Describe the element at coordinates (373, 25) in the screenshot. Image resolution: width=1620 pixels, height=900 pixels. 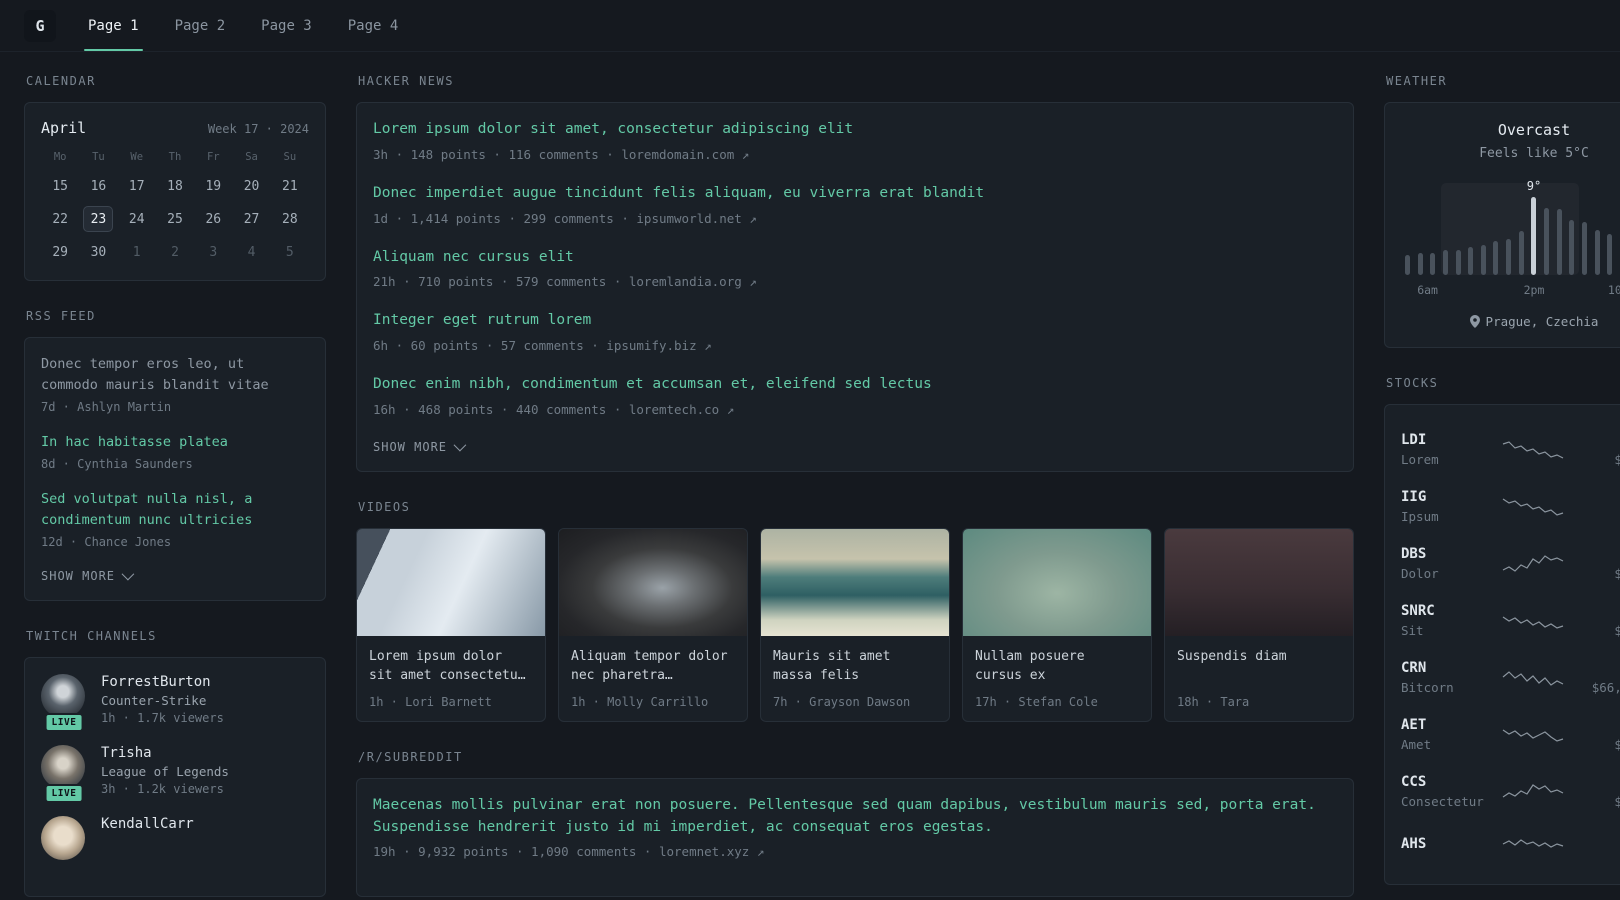
I see `tab-page-4: Page 4` at that location.